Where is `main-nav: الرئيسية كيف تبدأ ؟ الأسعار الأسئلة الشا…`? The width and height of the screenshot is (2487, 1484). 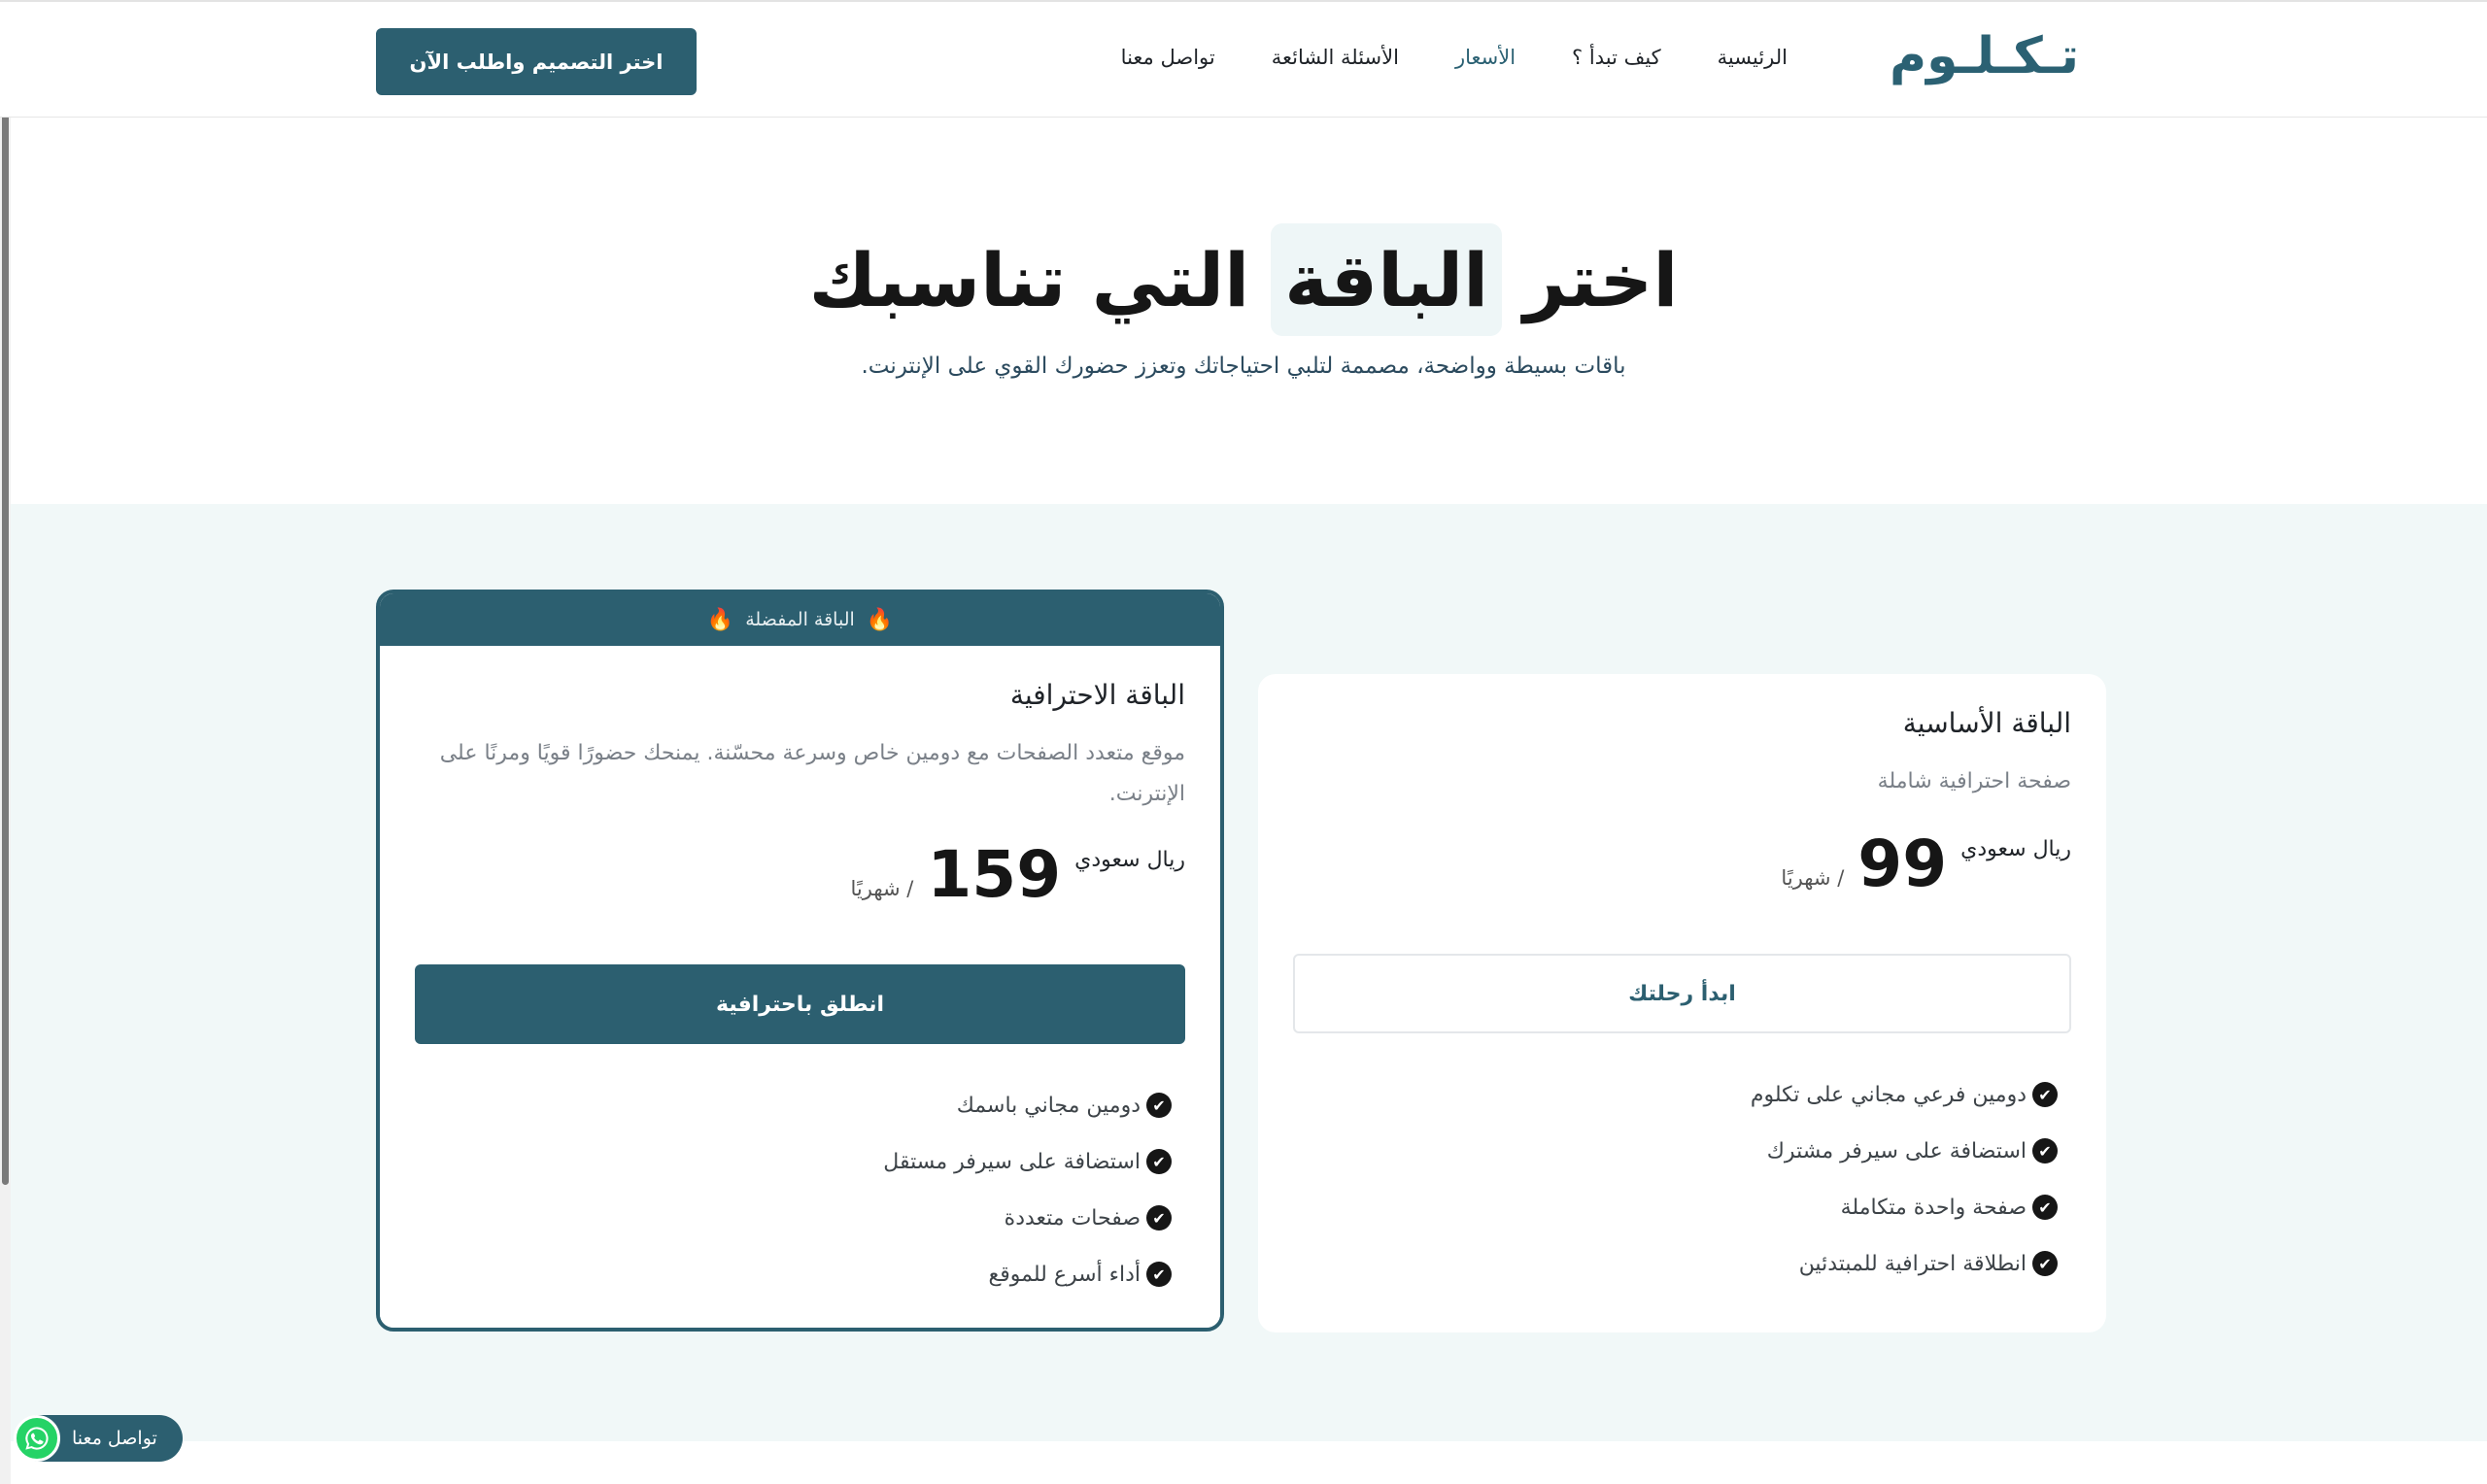 main-nav: الرئيسية كيف تبدأ ؟ الأسعار الأسئلة الشا… is located at coordinates (1399, 57).